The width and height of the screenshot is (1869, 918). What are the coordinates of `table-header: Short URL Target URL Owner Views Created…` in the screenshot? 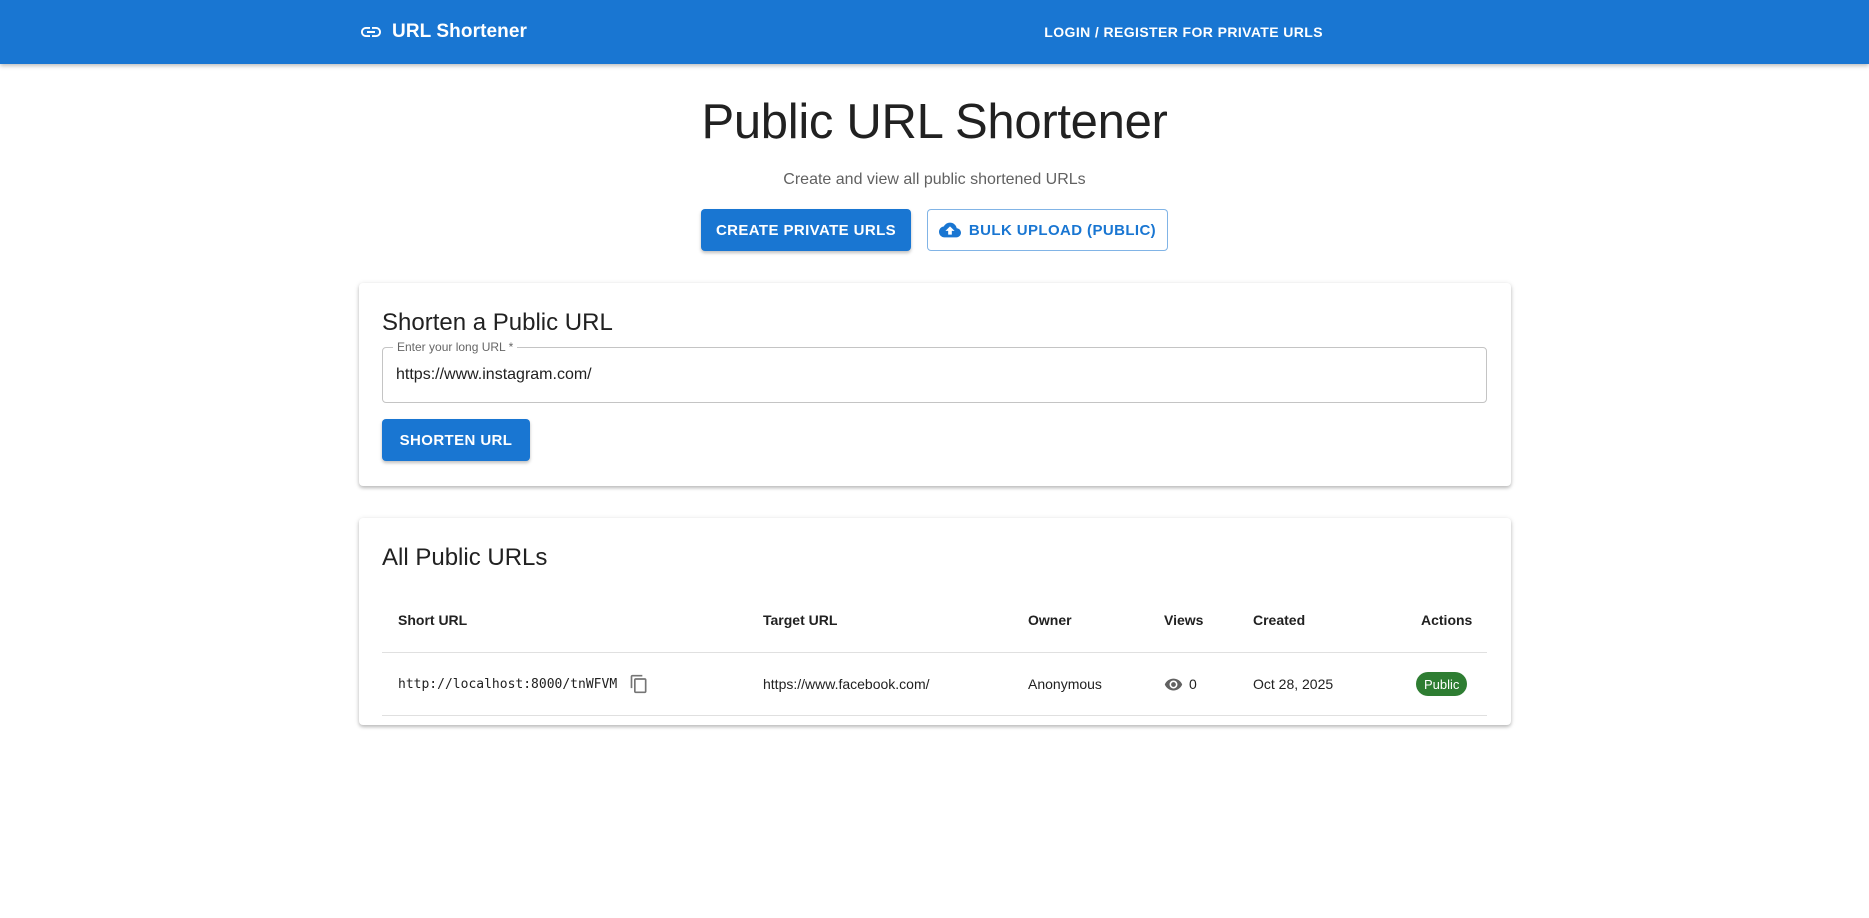 It's located at (934, 620).